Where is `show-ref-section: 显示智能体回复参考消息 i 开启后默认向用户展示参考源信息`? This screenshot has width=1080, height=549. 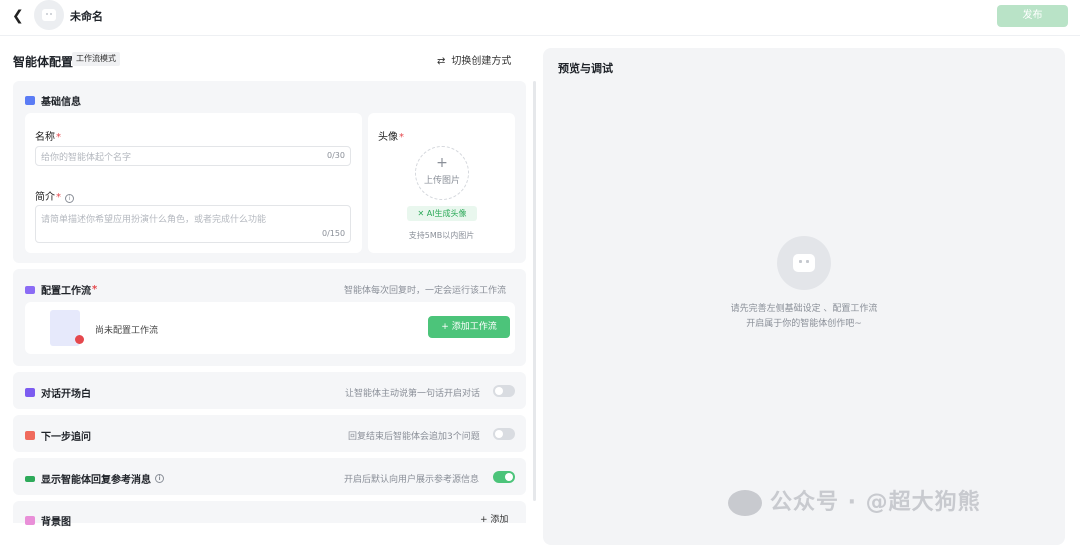
show-ref-section: 显示智能体回复参考消息 i 开启后默认向用户展示参考源信息 is located at coordinates (269, 476).